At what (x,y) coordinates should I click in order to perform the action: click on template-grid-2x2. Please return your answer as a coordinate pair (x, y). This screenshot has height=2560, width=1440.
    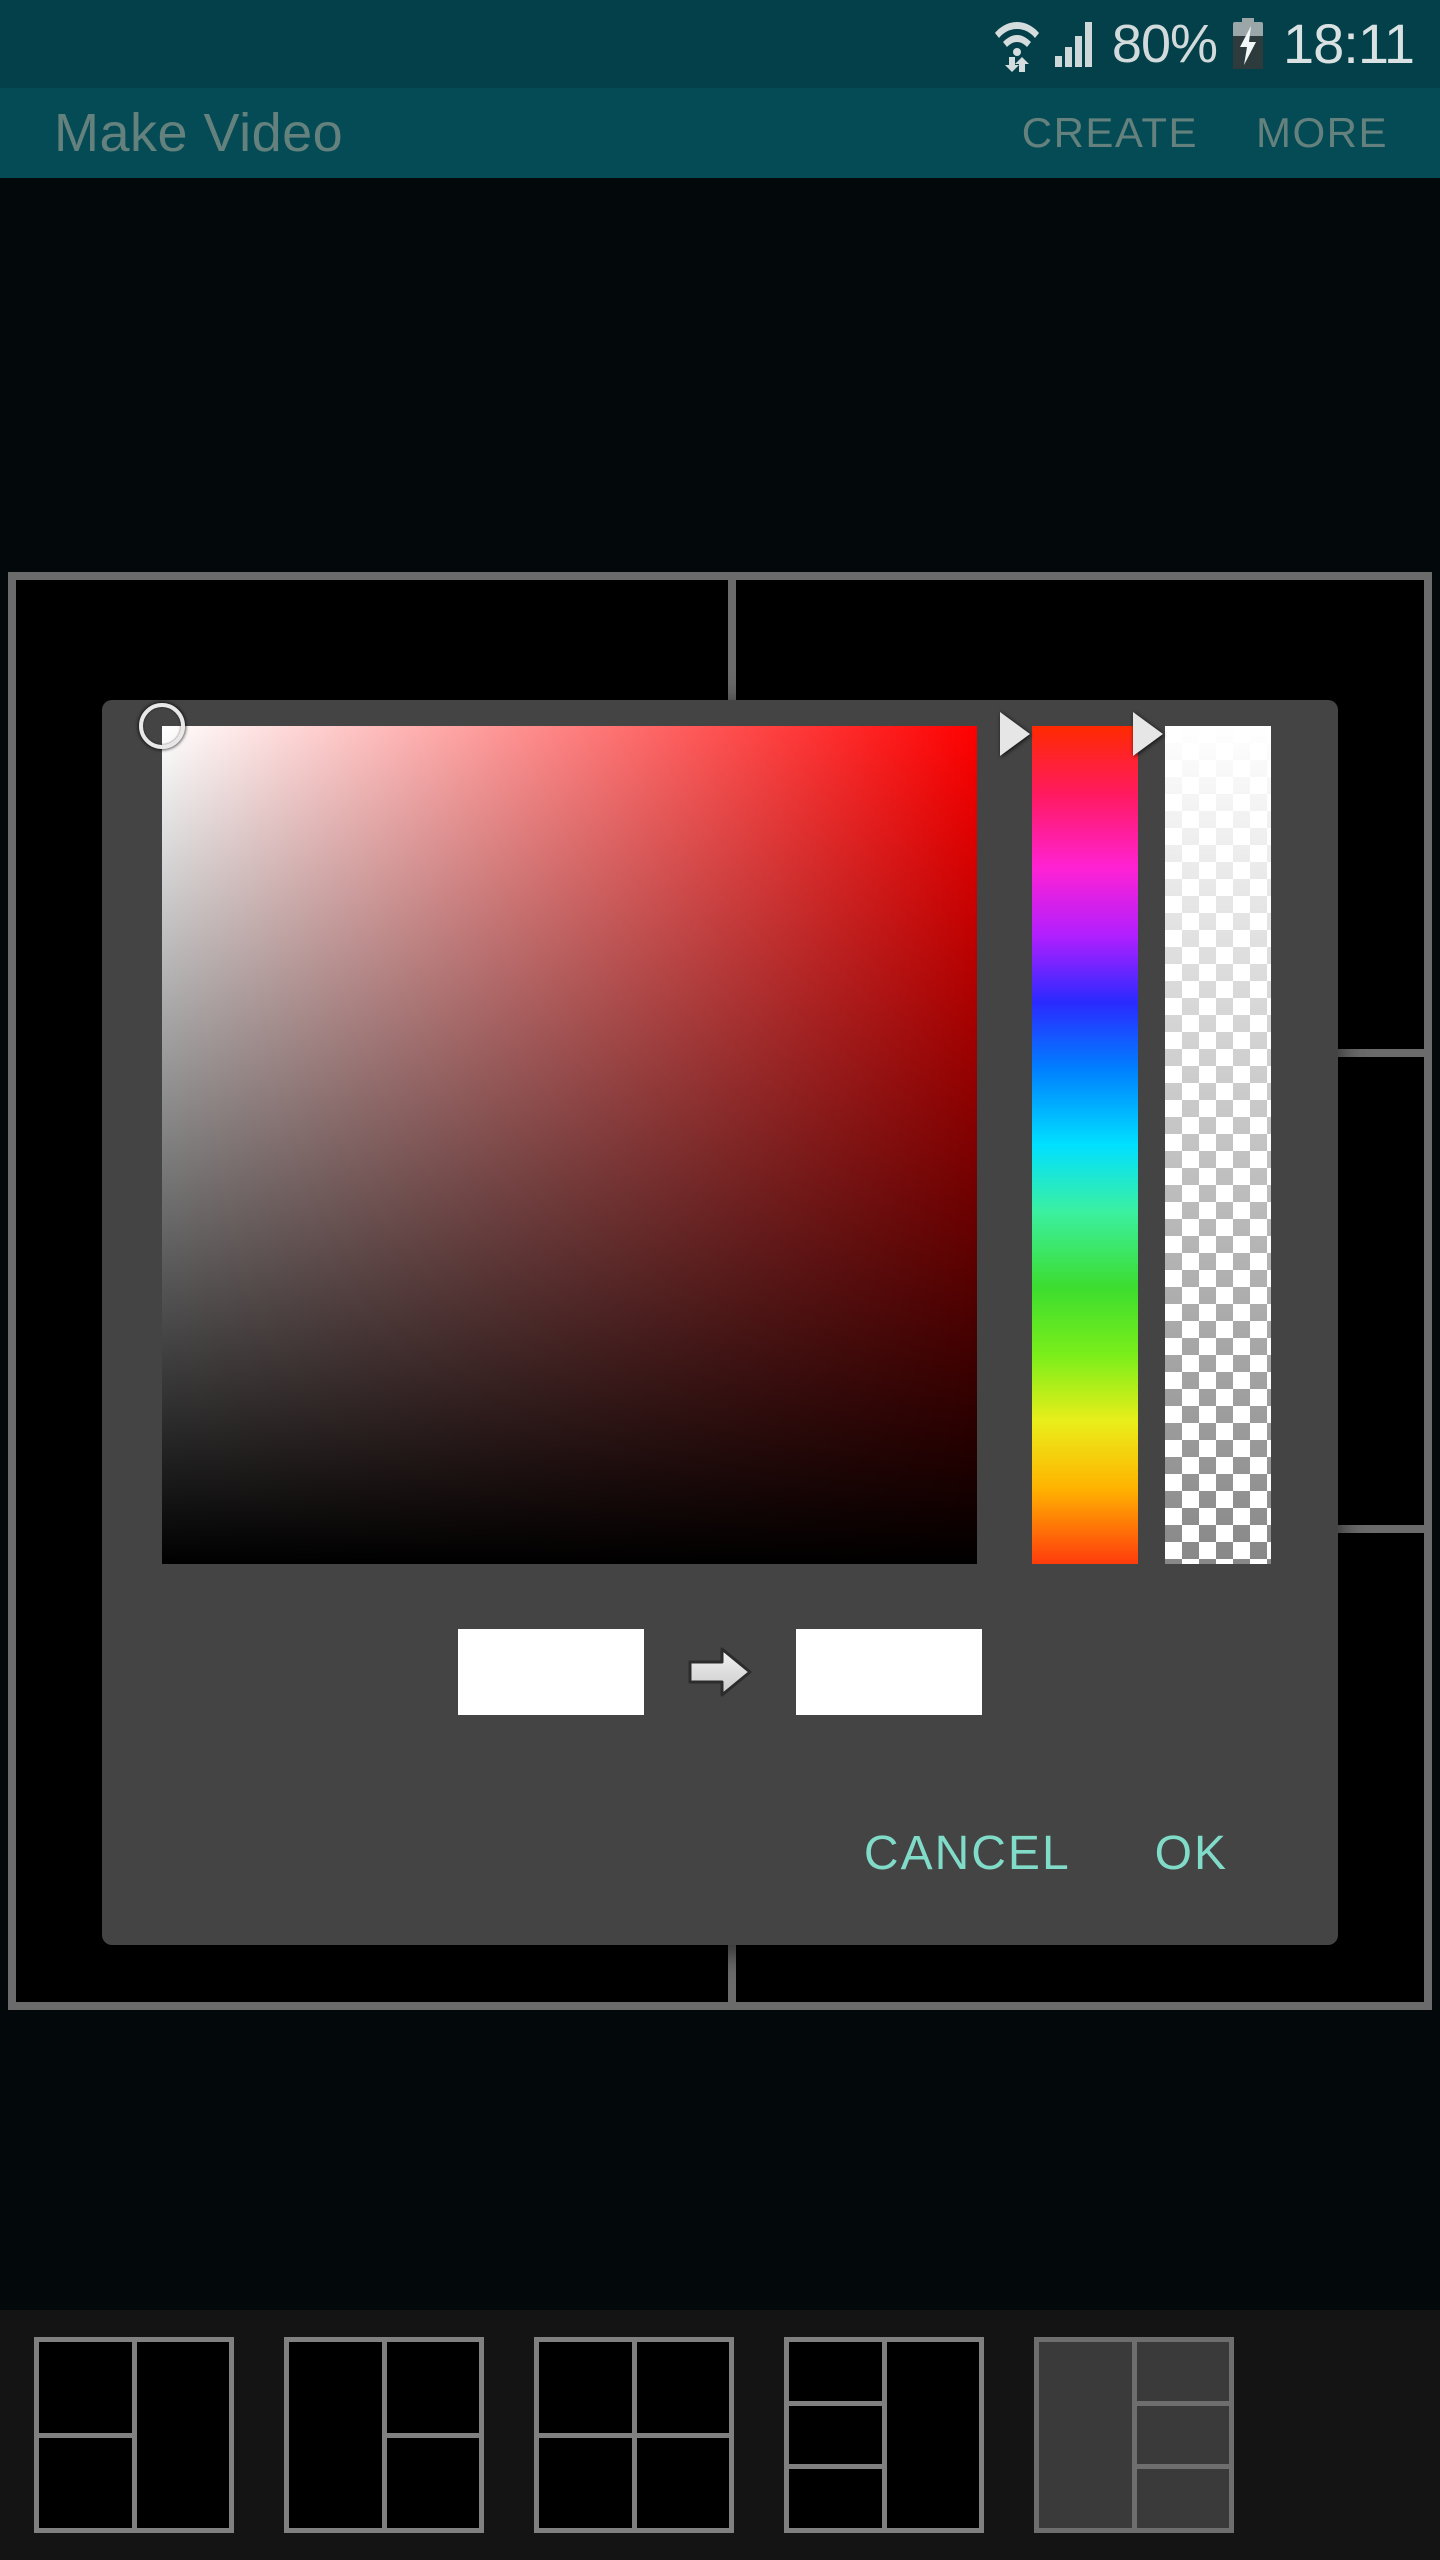
    Looking at the image, I should click on (634, 2435).